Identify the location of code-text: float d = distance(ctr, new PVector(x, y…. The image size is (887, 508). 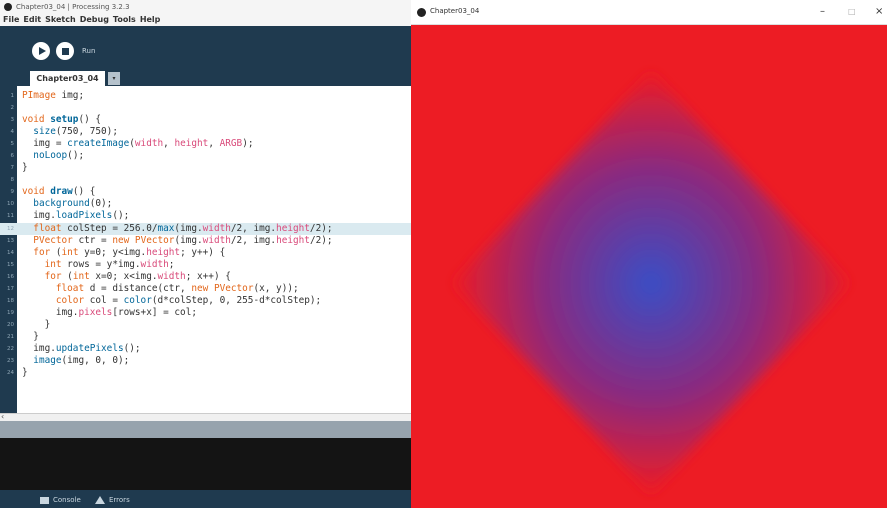
(177, 288).